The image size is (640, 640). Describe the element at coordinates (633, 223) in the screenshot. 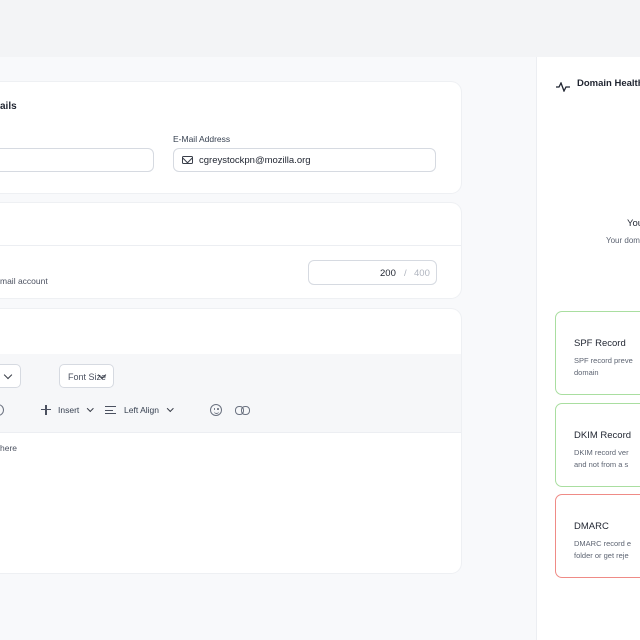

I see `health-summary-title: You` at that location.